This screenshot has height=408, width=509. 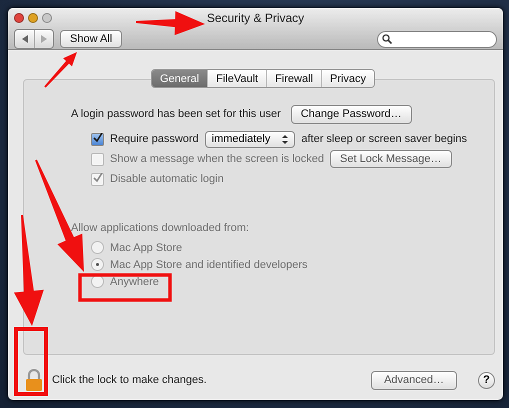 What do you see at coordinates (160, 228) in the screenshot?
I see `section-heading: Allow applications downloaded from:` at bounding box center [160, 228].